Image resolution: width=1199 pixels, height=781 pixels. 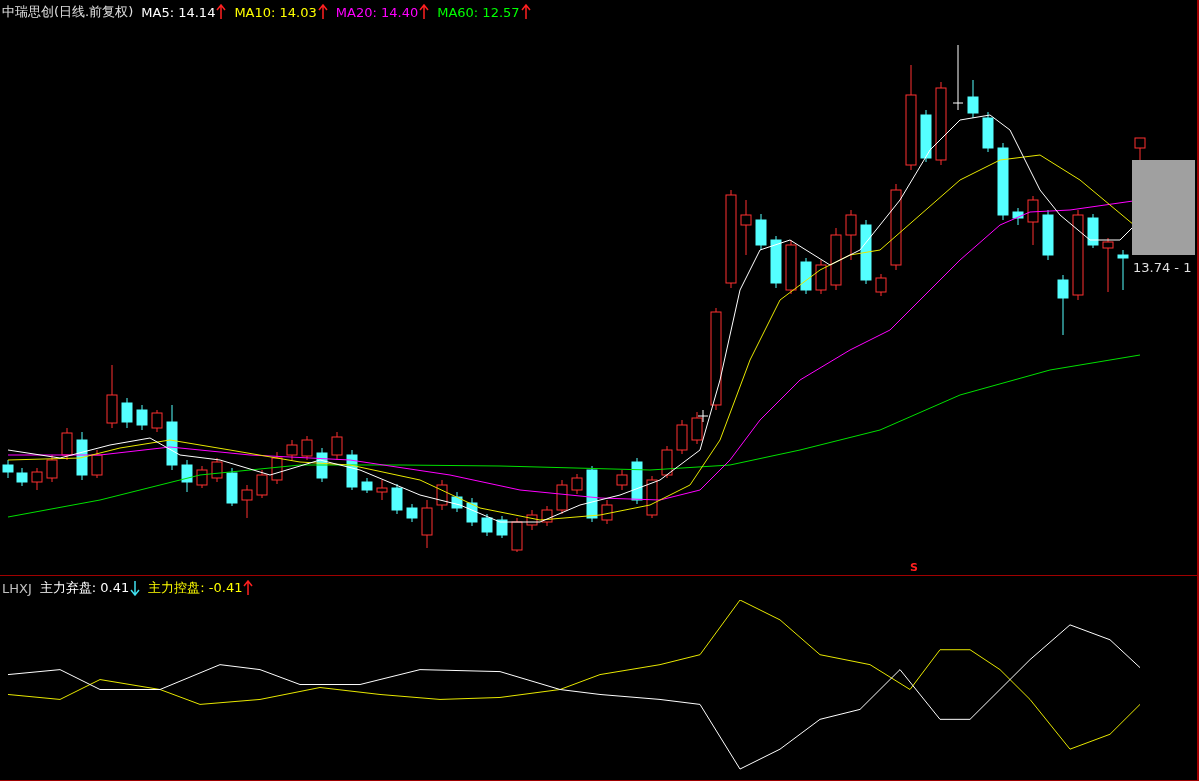 I want to click on indicator-label: MA10: 14.03, so click(x=275, y=12).